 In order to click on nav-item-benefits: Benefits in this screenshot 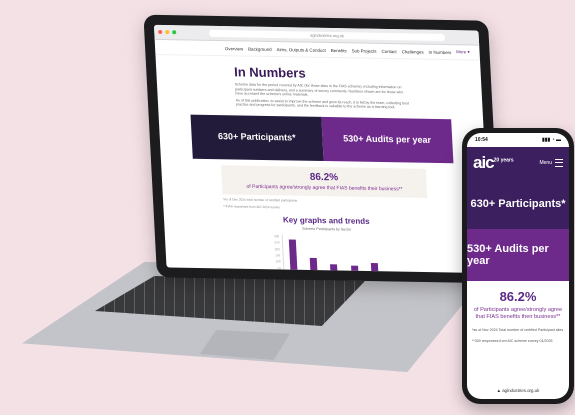, I will do `click(339, 50)`.